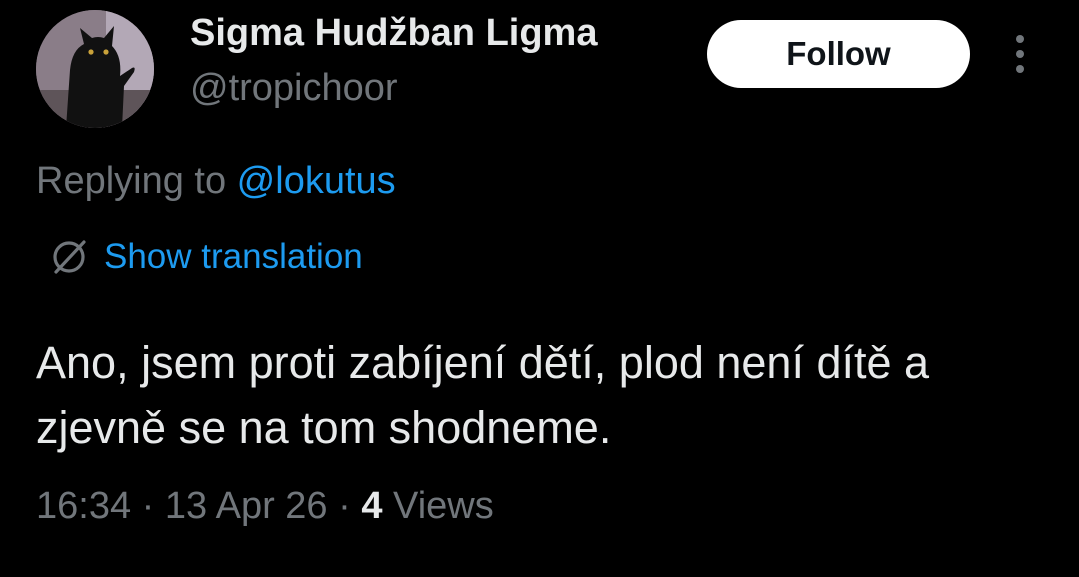 The height and width of the screenshot is (577, 1079). I want to click on show-translation-label: Show translation, so click(233, 256).